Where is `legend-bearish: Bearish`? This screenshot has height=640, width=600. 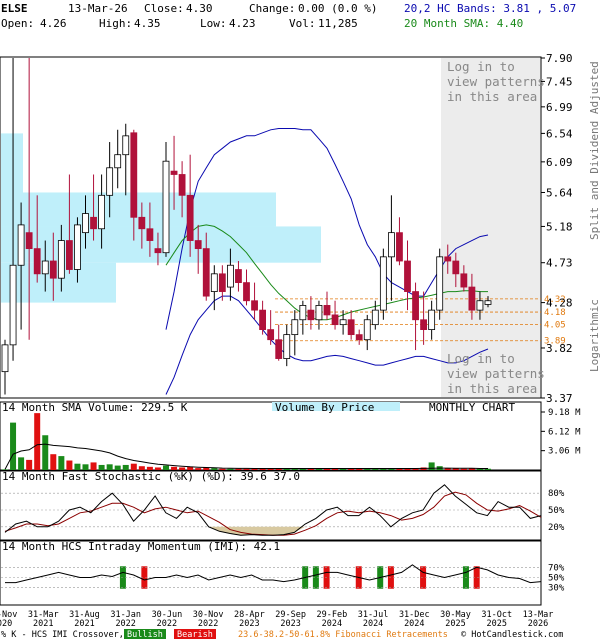 legend-bearish: Bearish is located at coordinates (195, 635).